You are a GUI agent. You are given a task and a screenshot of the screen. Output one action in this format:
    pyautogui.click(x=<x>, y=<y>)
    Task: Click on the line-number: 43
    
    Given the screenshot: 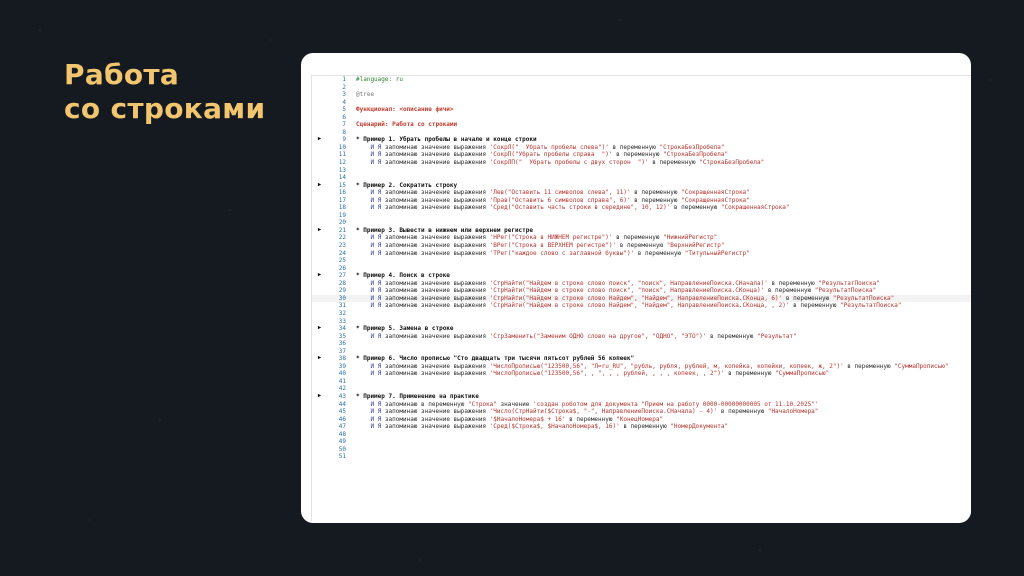 What is the action you would take?
    pyautogui.click(x=342, y=396)
    